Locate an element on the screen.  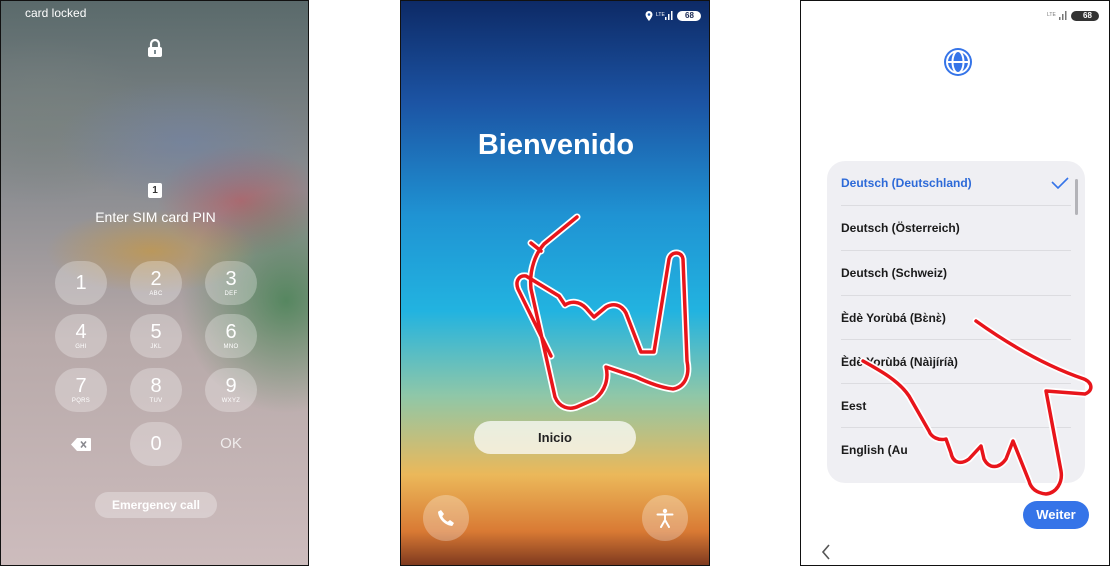
language-item: Èdè Yorùbá (Bɛ̀nɛ̀) is located at coordinates (957, 318).